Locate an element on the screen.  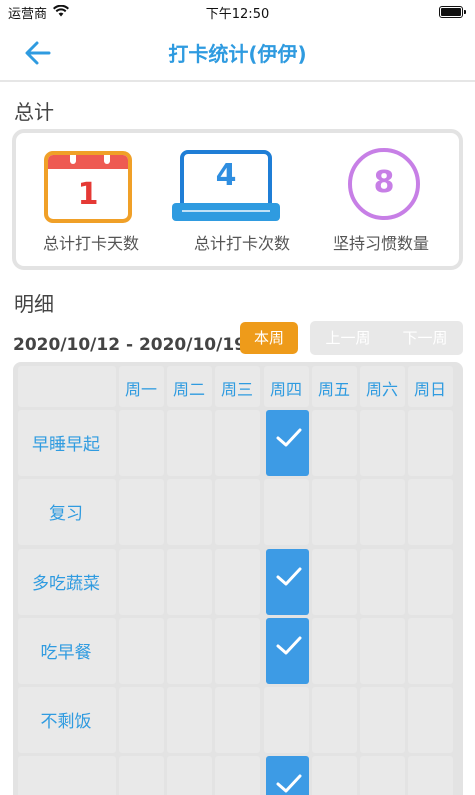
battery-icon is located at coordinates (452, 12).